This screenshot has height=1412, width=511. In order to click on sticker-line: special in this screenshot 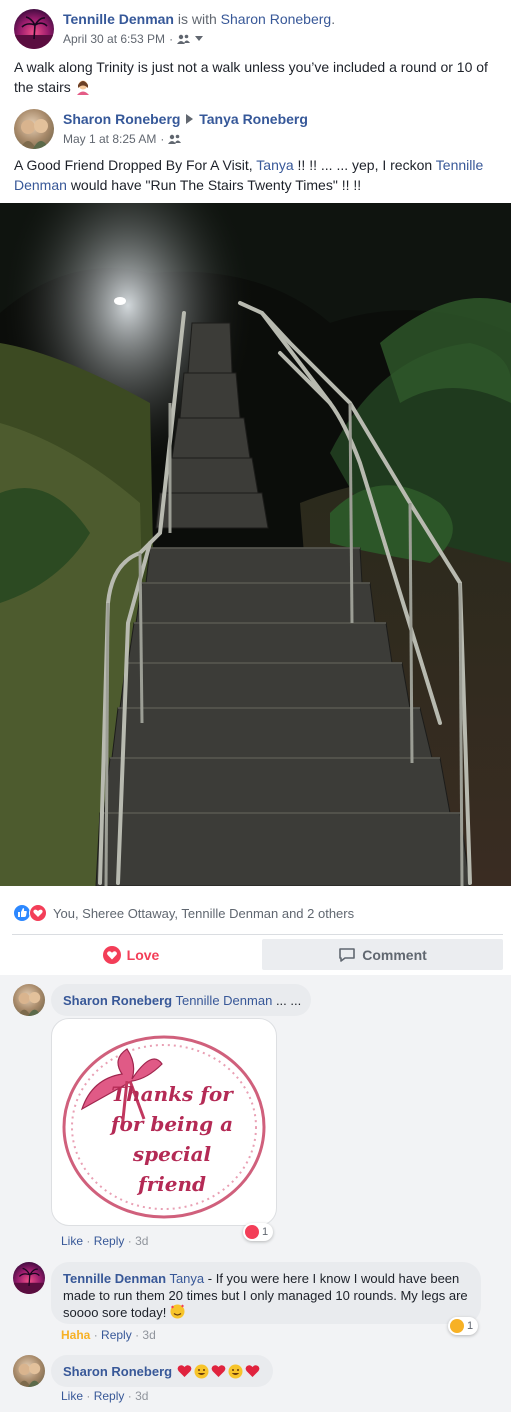, I will do `click(172, 1154)`.